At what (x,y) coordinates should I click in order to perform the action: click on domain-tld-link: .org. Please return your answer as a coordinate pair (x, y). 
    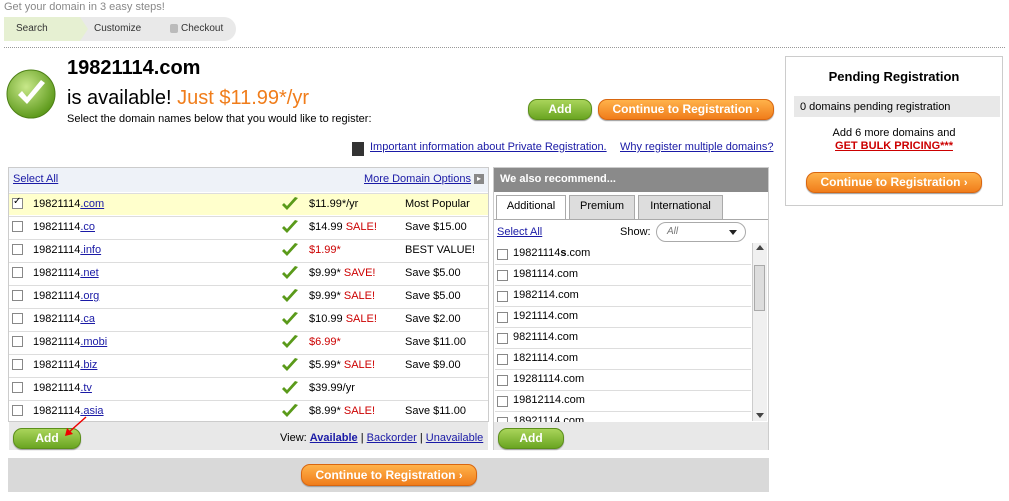
    Looking at the image, I should click on (89, 296).